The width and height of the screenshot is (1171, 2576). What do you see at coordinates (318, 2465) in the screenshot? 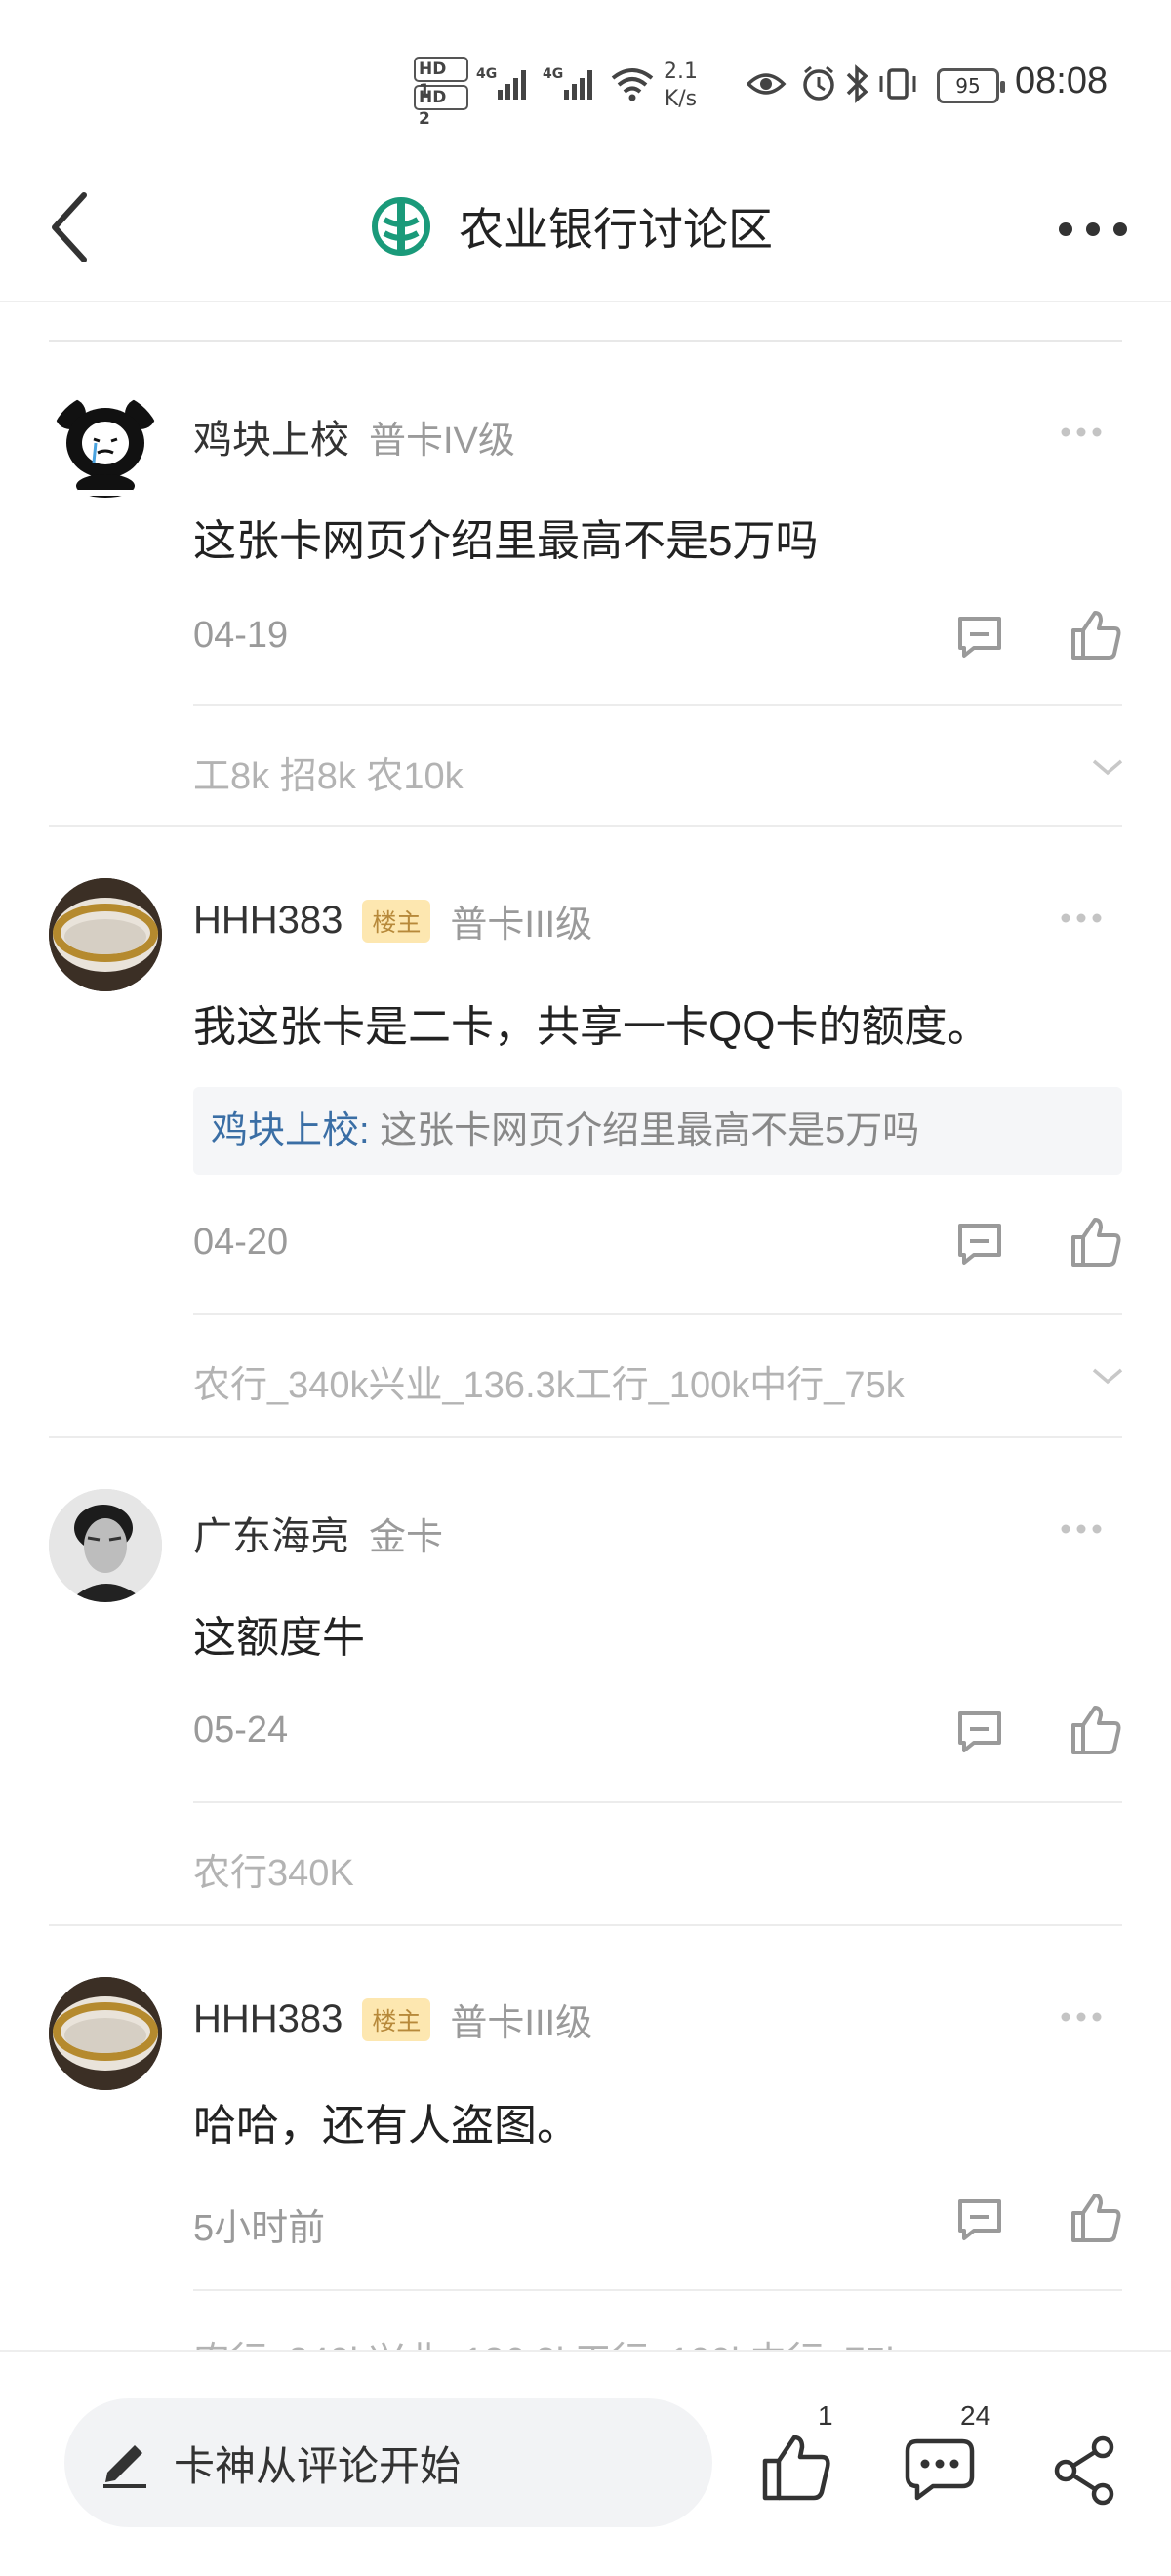
I see `comment-input-placeholder: 卡神从评论开始` at bounding box center [318, 2465].